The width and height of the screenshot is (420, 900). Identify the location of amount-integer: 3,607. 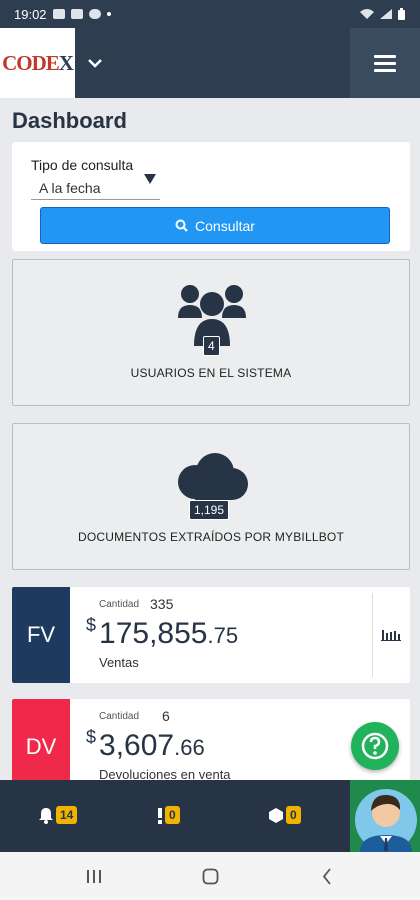
(137, 745).